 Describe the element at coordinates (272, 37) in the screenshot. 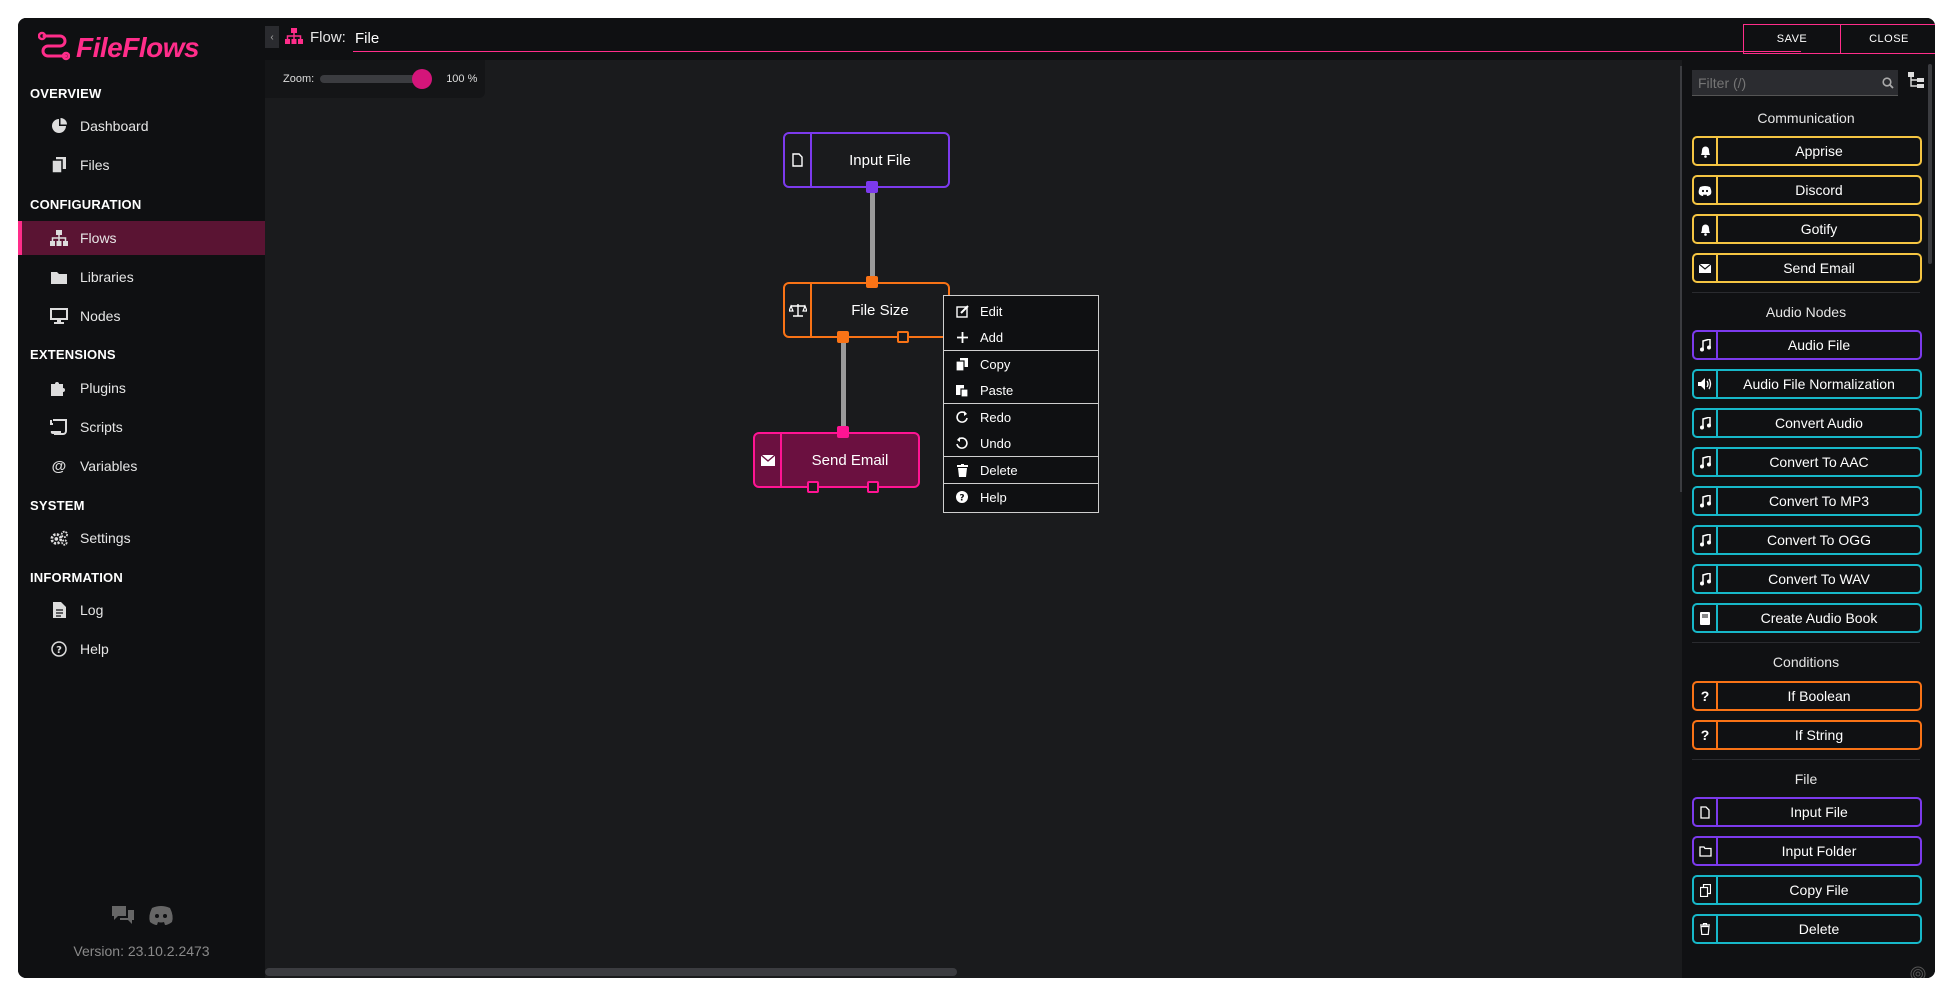

I see `collapse-sidebar-button: ‹` at that location.